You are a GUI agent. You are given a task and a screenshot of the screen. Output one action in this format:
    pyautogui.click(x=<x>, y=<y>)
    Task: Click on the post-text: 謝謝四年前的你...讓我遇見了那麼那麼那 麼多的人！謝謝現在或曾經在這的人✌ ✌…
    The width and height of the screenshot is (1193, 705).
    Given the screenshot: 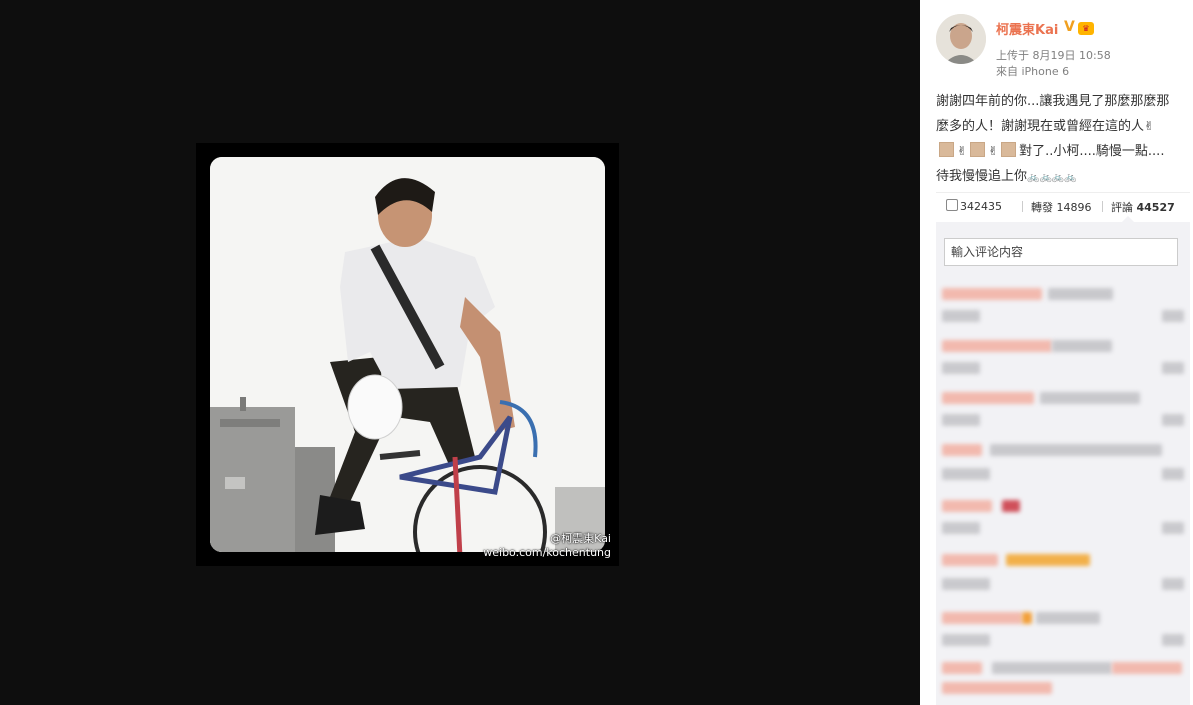 What is the action you would take?
    pyautogui.click(x=1062, y=139)
    